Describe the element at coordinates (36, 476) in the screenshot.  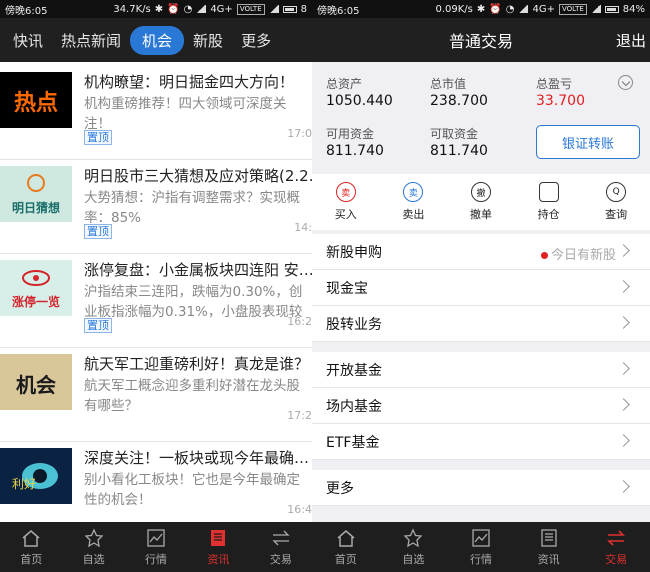
I see `news-thumbnail: 利好` at that location.